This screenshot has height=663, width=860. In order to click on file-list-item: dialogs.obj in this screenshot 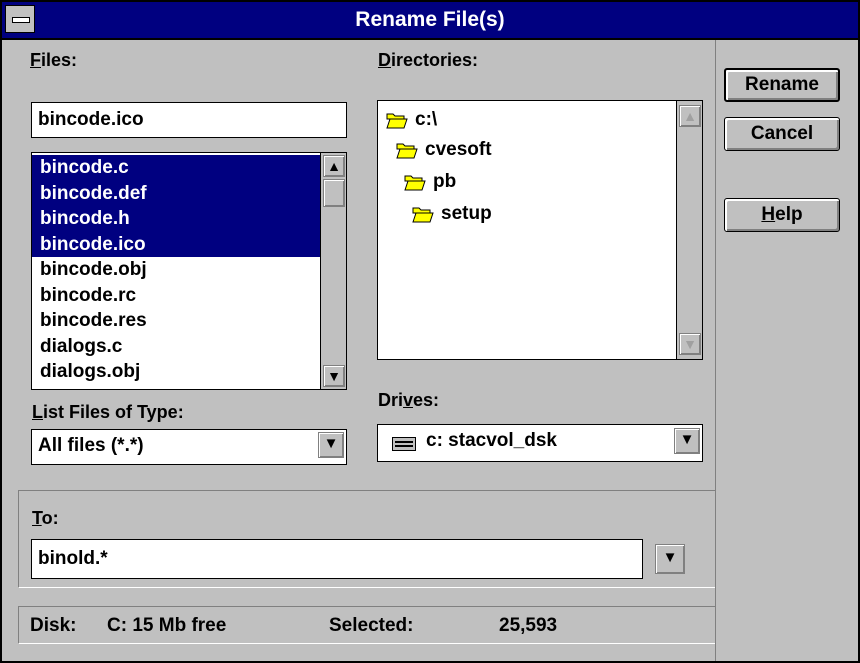, I will do `click(176, 372)`.